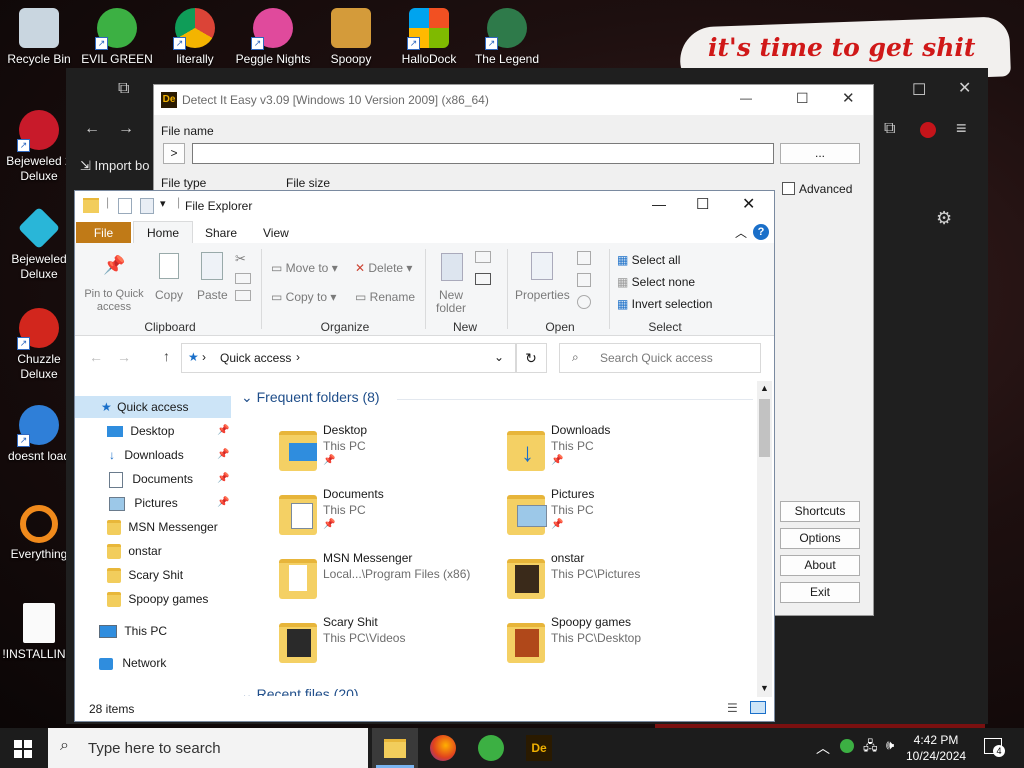 This screenshot has width=1024, height=768. Describe the element at coordinates (758, 707) in the screenshot. I see `tiles-view-icon` at that location.